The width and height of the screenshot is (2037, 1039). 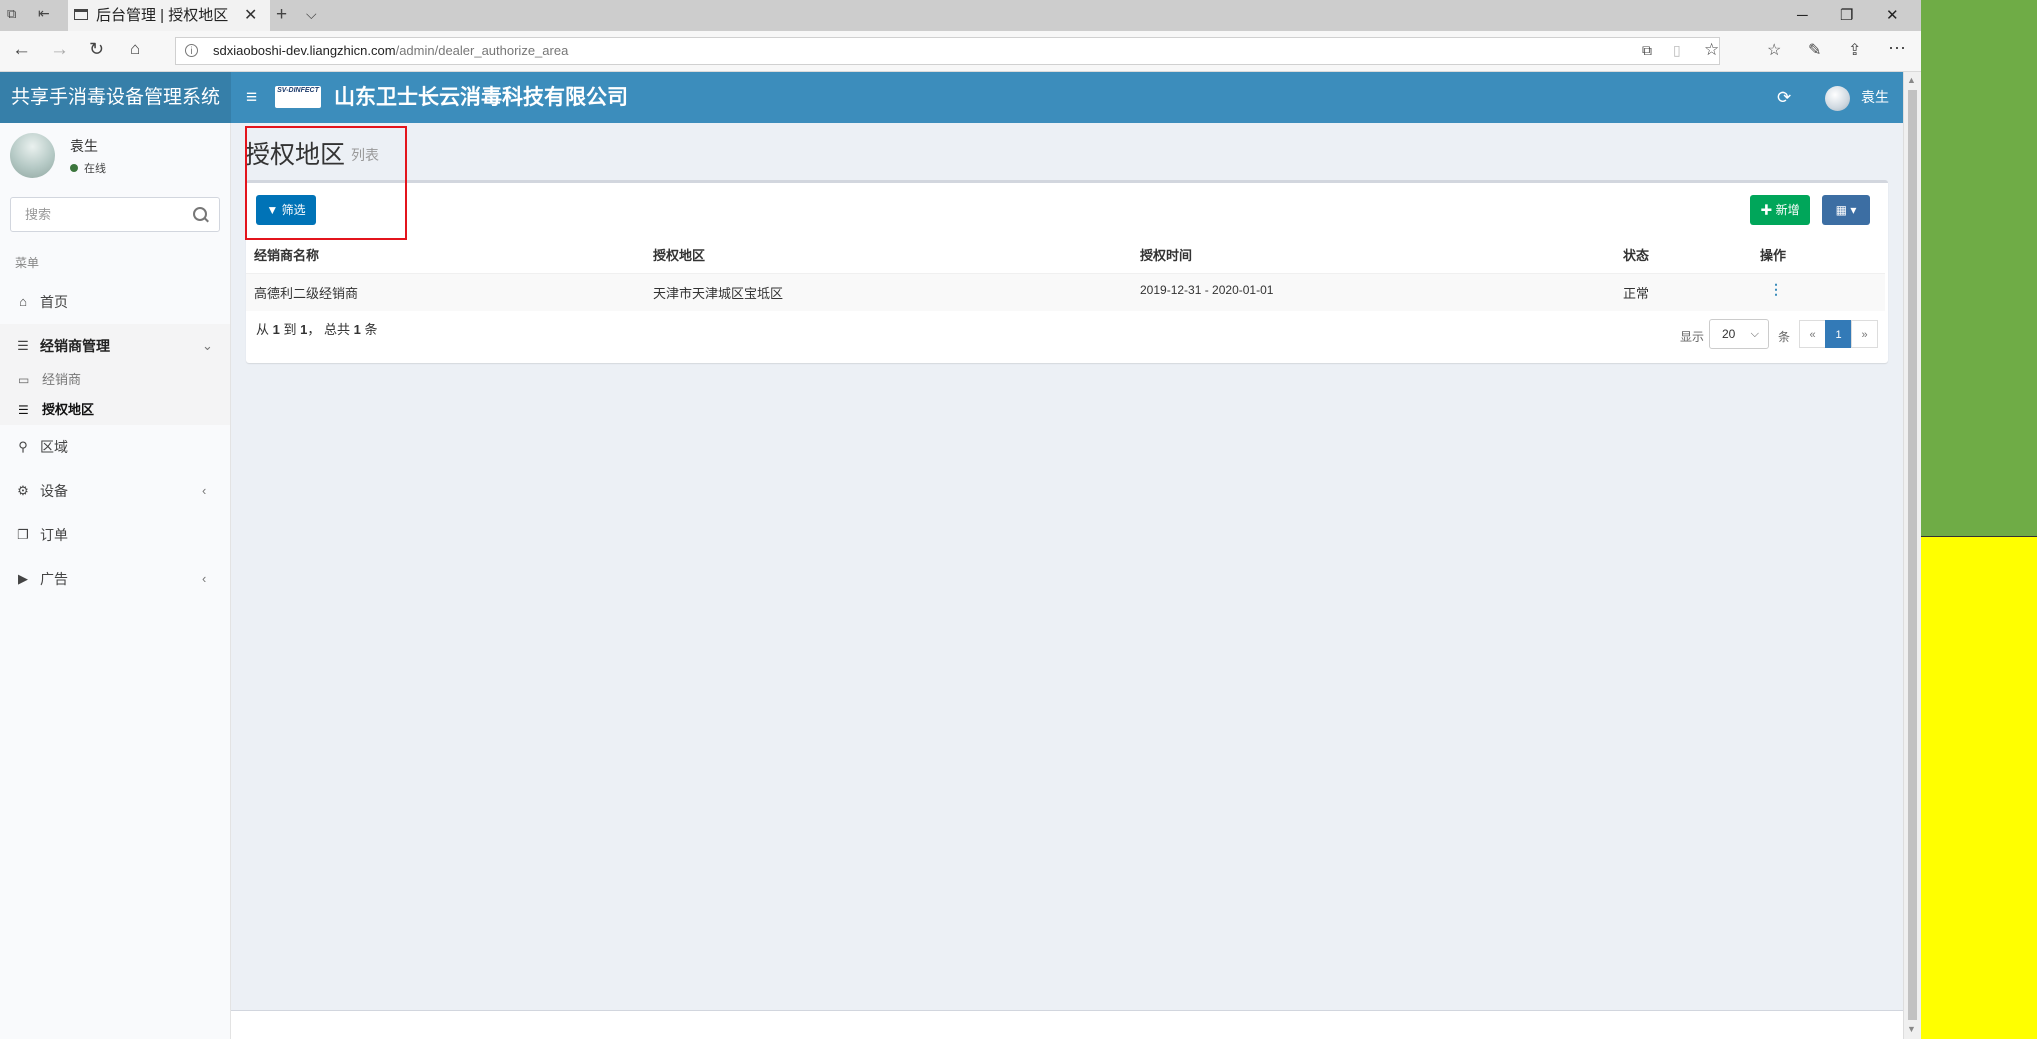 I want to click on user-avatar, so click(x=32, y=155).